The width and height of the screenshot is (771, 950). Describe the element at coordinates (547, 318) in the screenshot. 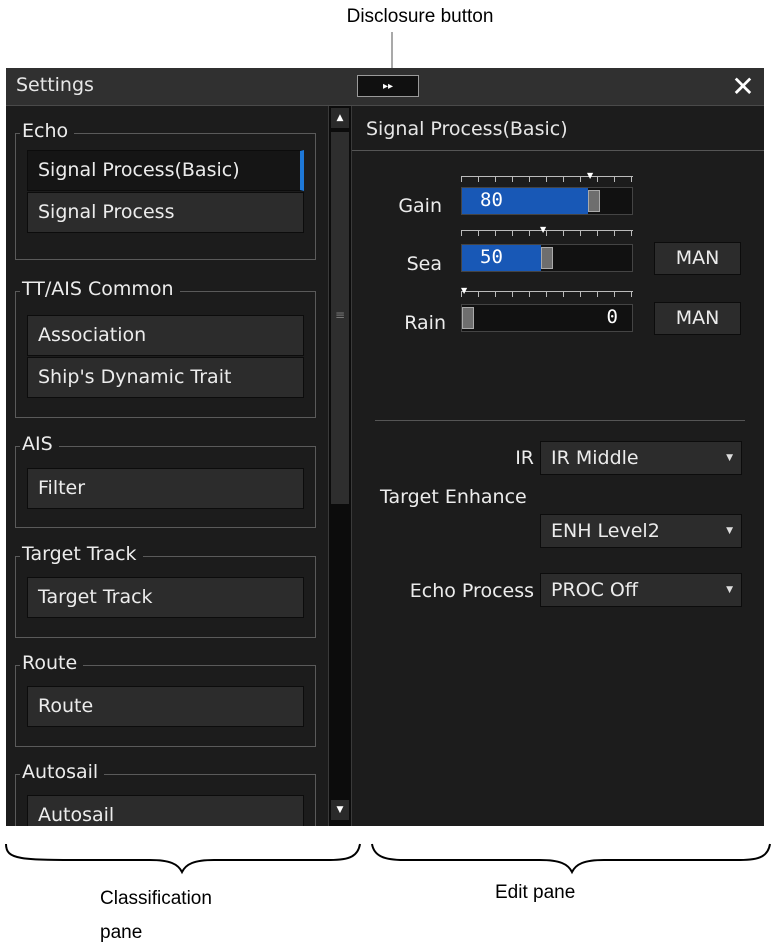

I see `rain-slider: 0` at that location.